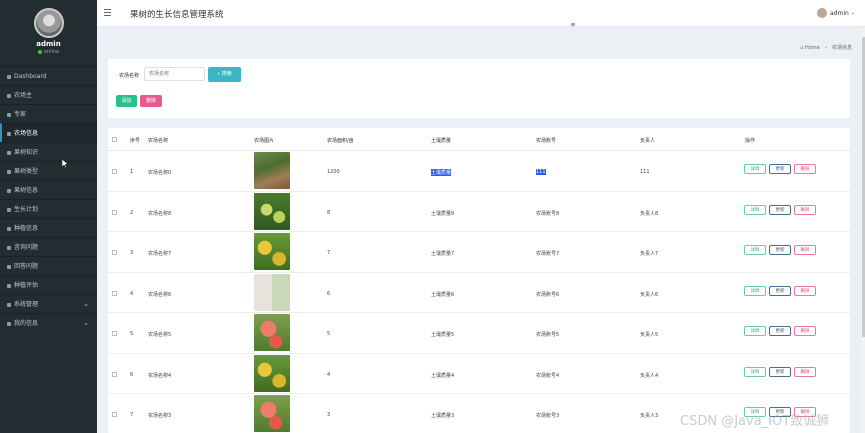  Describe the element at coordinates (132, 334) in the screenshot. I see `row-no: 5` at that location.